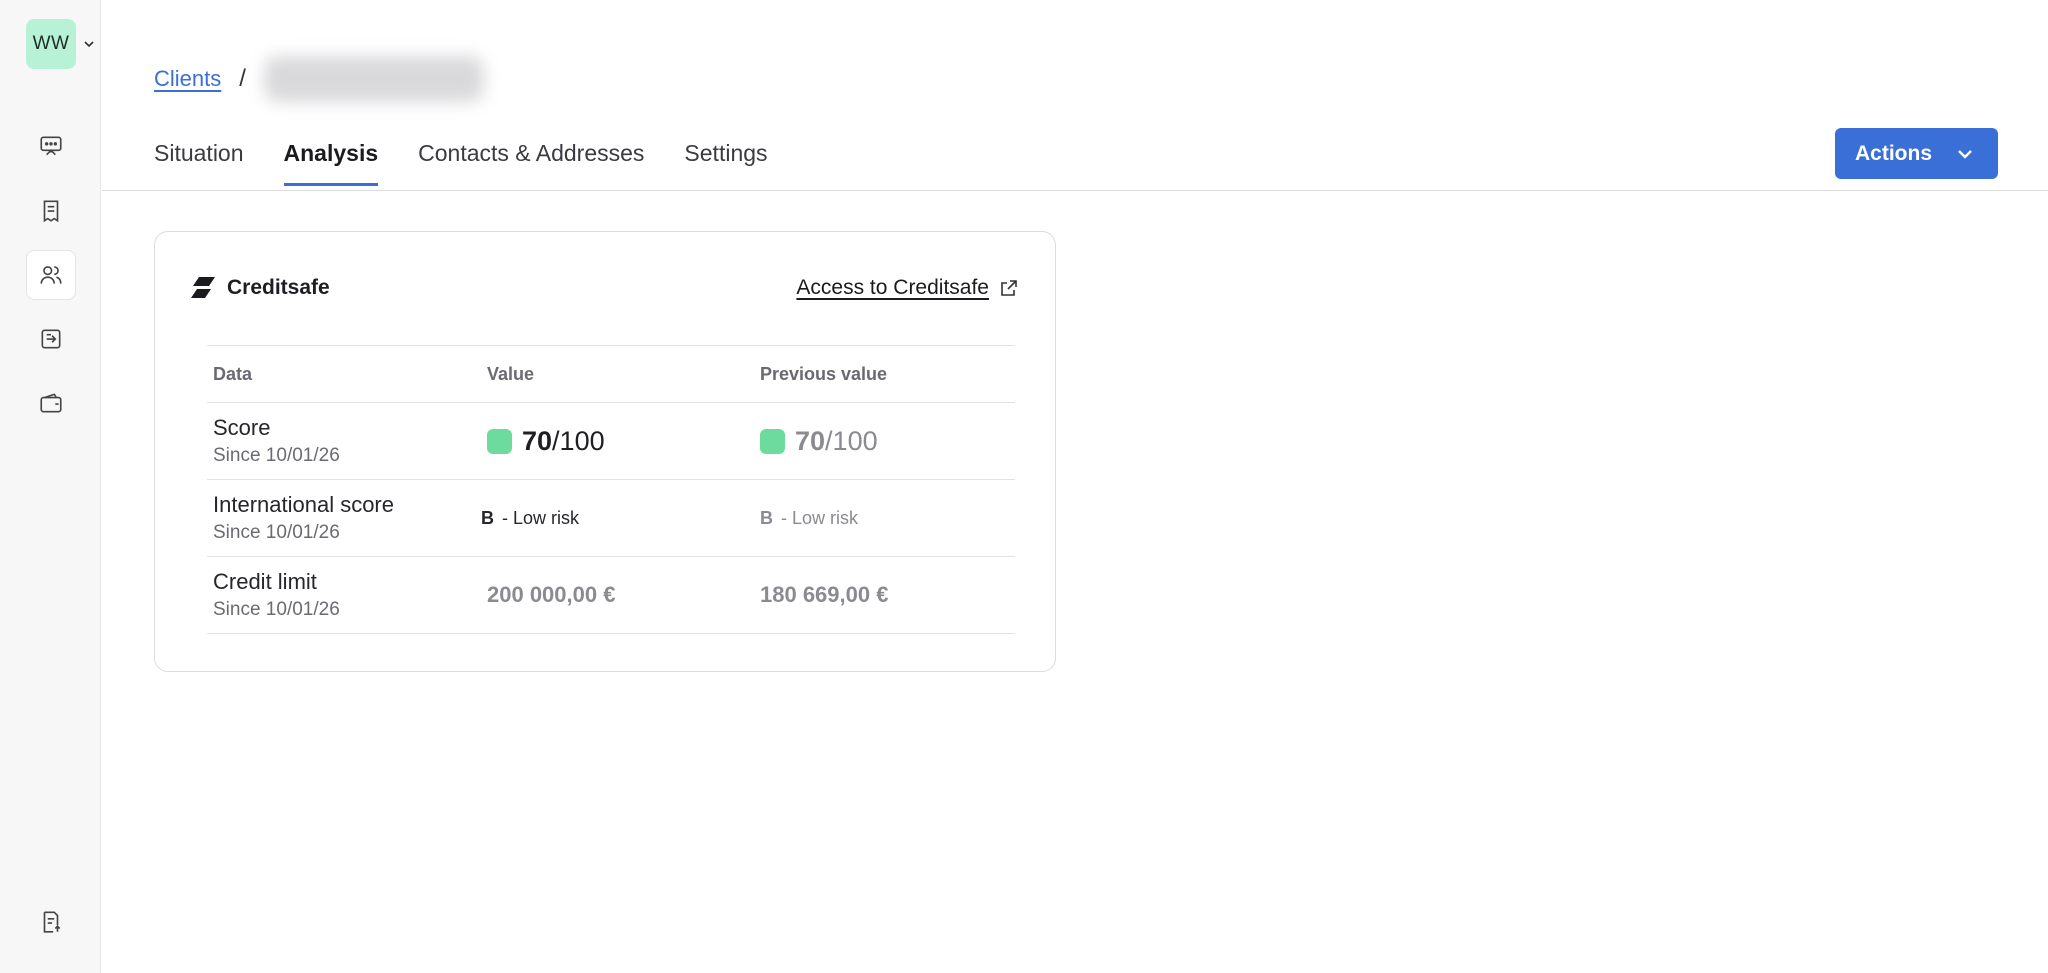 The image size is (2048, 973). I want to click on international-score-previous-cell: B - Low risk, so click(884, 518).